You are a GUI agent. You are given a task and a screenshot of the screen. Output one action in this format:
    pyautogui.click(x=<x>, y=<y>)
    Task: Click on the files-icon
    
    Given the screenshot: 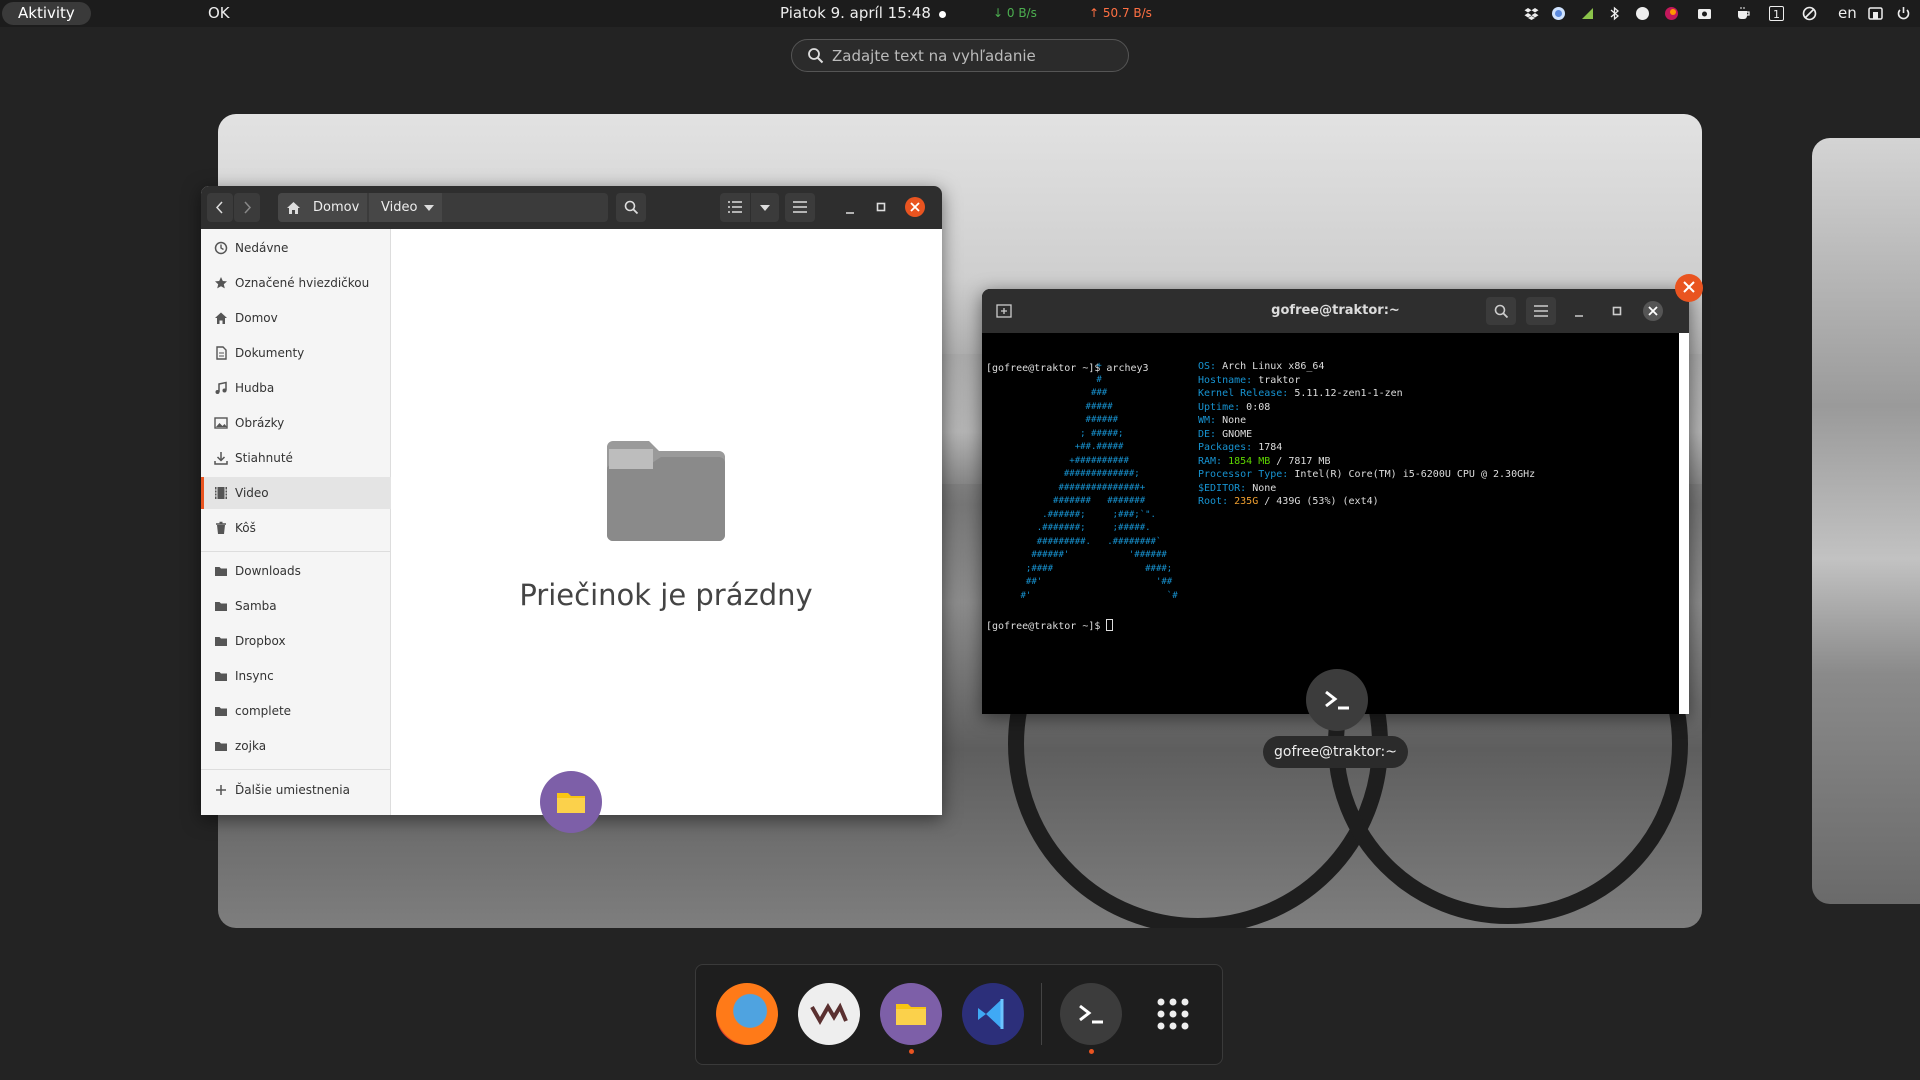 What is the action you would take?
    pyautogui.click(x=911, y=1014)
    